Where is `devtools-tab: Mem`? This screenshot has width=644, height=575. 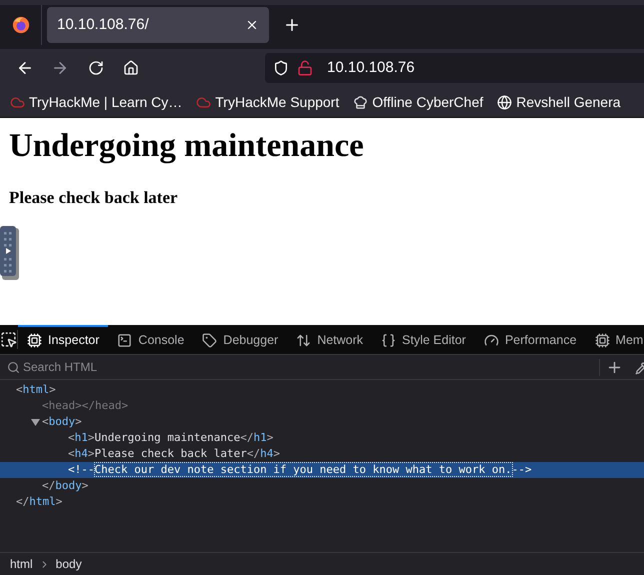 devtools-tab: Mem is located at coordinates (615, 339).